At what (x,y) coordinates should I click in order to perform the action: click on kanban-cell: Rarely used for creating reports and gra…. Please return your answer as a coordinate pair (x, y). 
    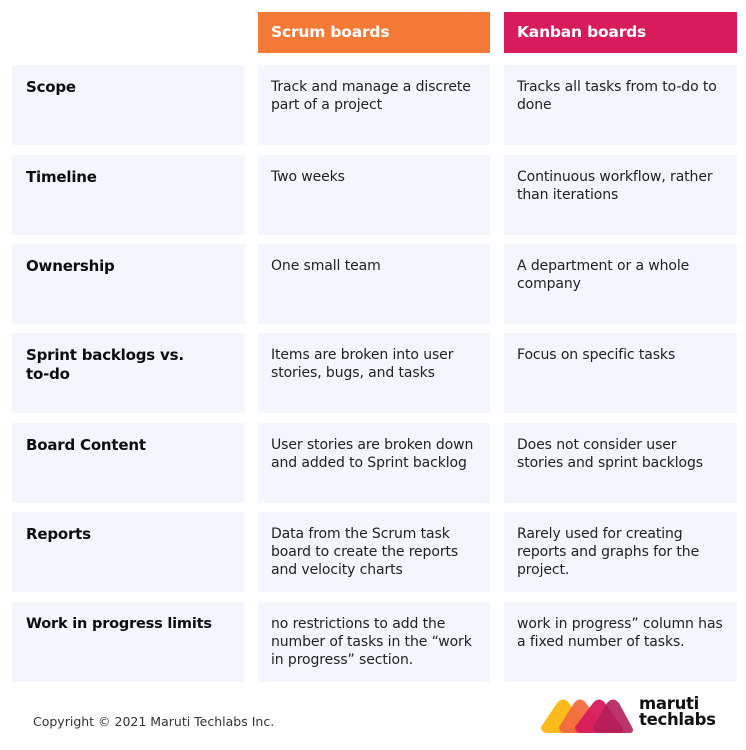
    Looking at the image, I should click on (620, 552).